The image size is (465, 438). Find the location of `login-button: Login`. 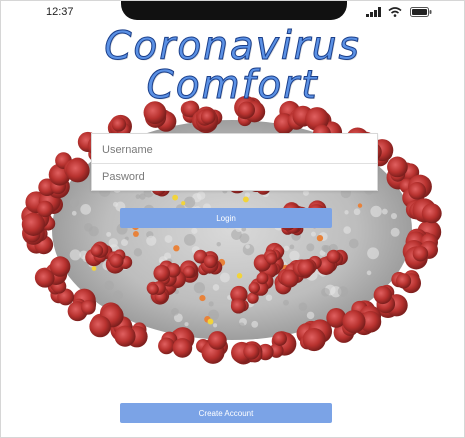

login-button: Login is located at coordinates (226, 218).